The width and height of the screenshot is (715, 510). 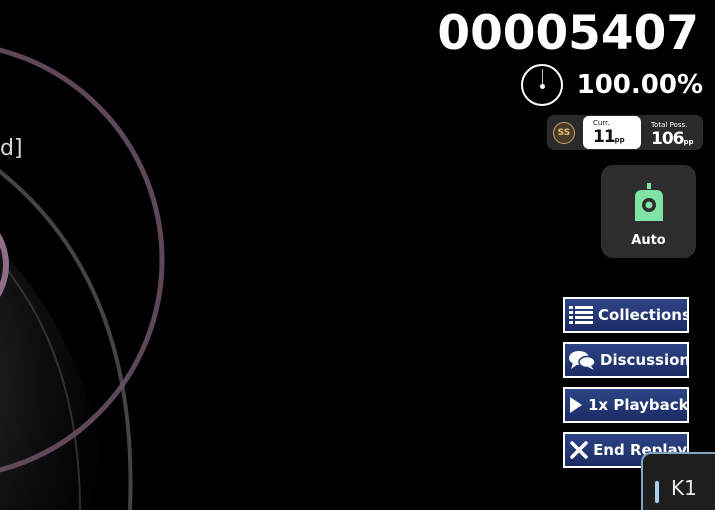 What do you see at coordinates (541, 85) in the screenshot?
I see `progress-pie-icon` at bounding box center [541, 85].